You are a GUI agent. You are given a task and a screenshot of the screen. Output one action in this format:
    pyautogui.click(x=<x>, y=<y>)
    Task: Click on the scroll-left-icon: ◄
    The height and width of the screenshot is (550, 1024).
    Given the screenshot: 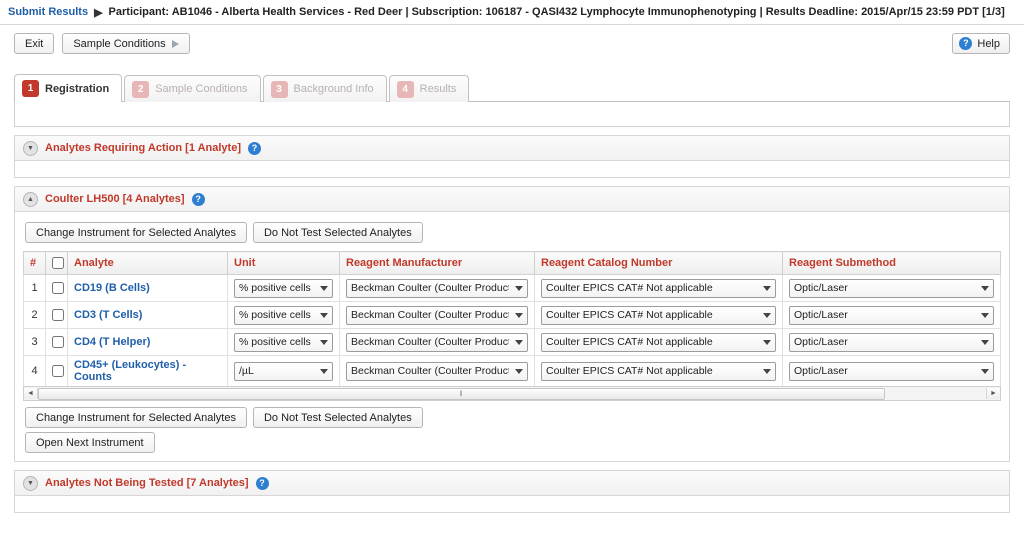 What is the action you would take?
    pyautogui.click(x=31, y=394)
    